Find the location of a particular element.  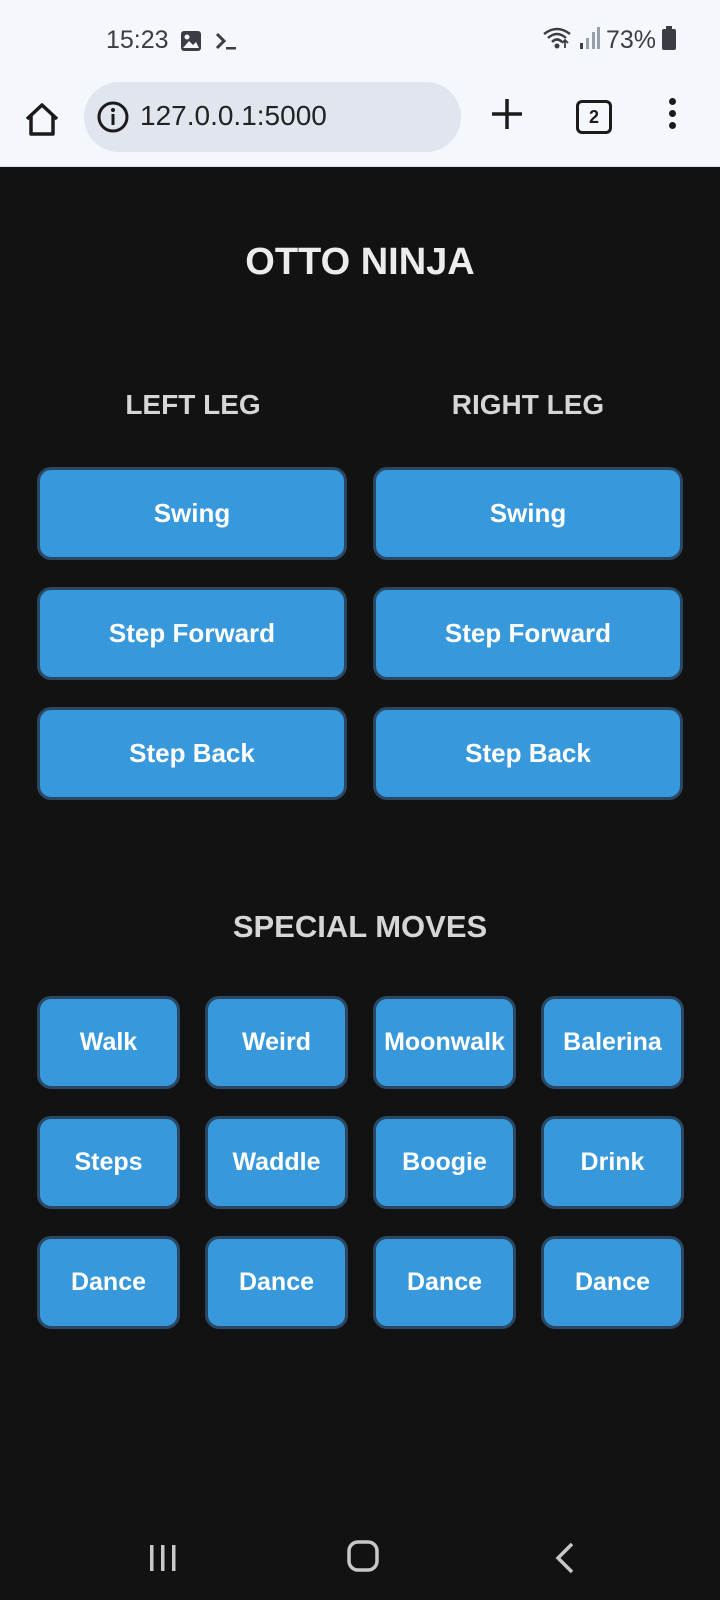

left-step-back-button: Step Back is located at coordinates (192, 753).